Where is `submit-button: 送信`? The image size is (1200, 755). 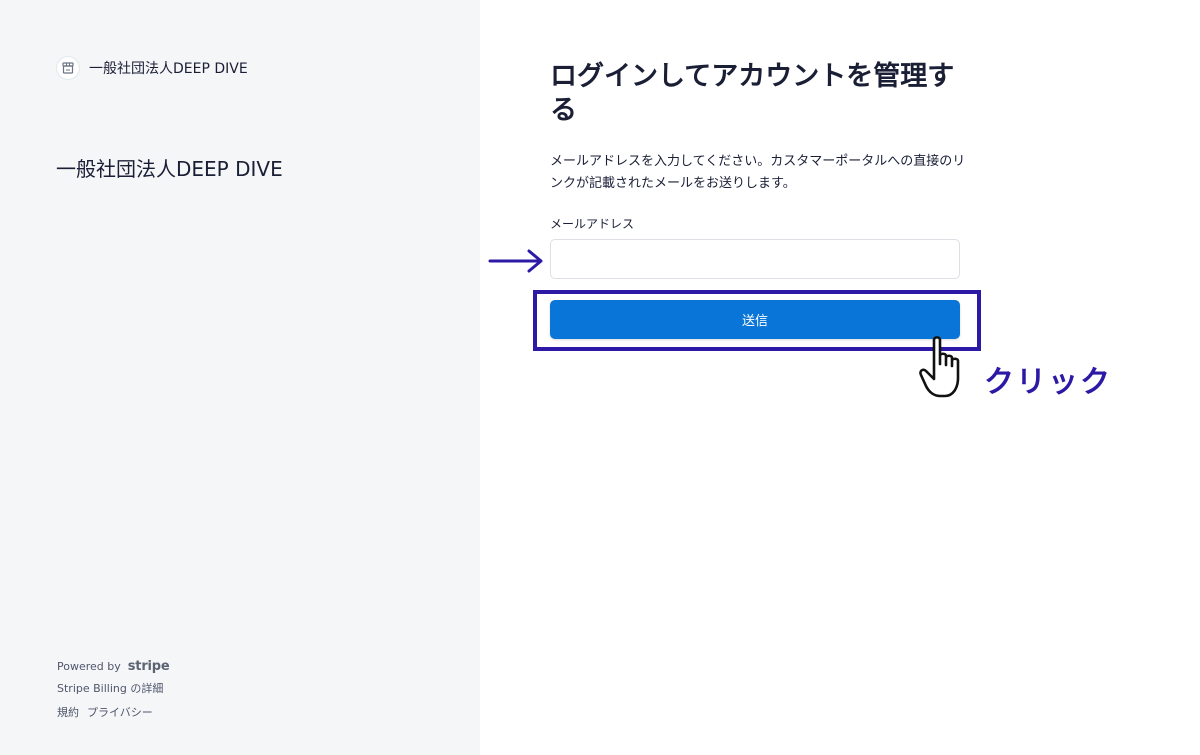
submit-button: 送信 is located at coordinates (755, 319).